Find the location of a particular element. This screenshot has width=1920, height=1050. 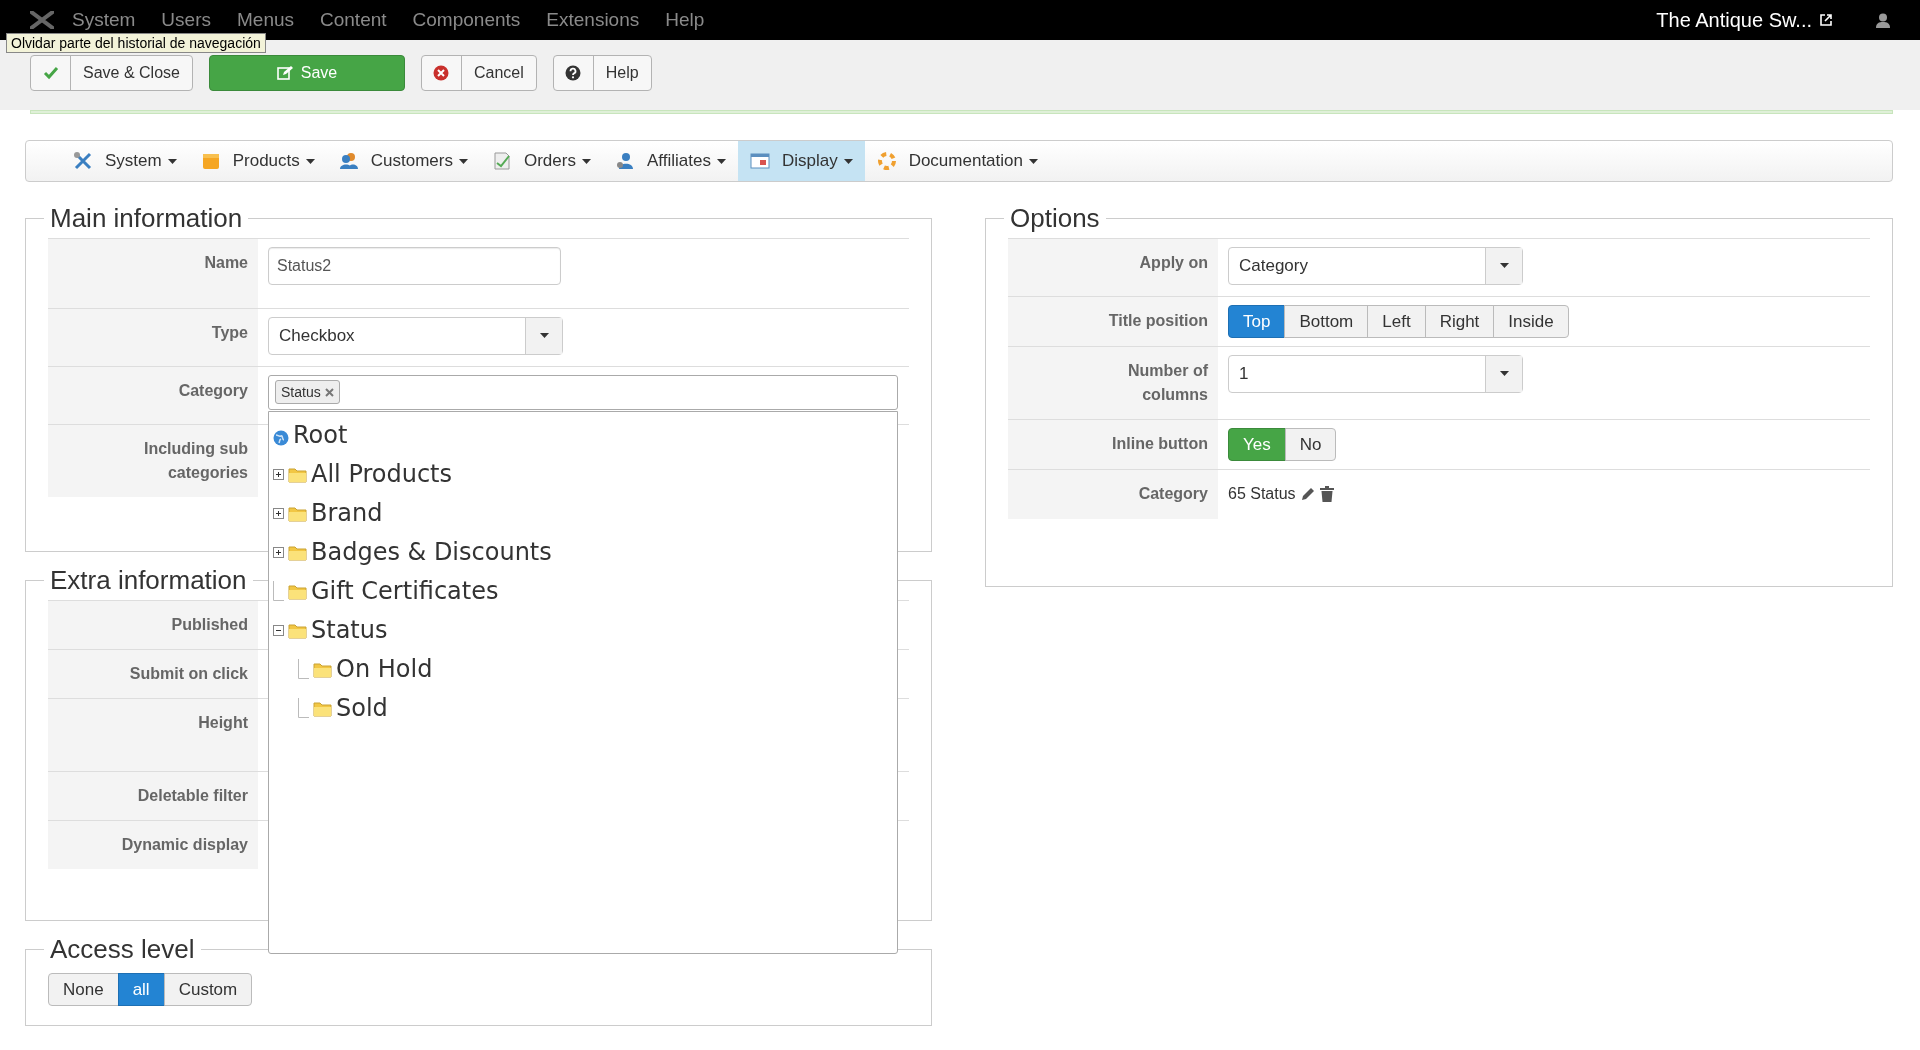

option-button: No is located at coordinates (1310, 444).